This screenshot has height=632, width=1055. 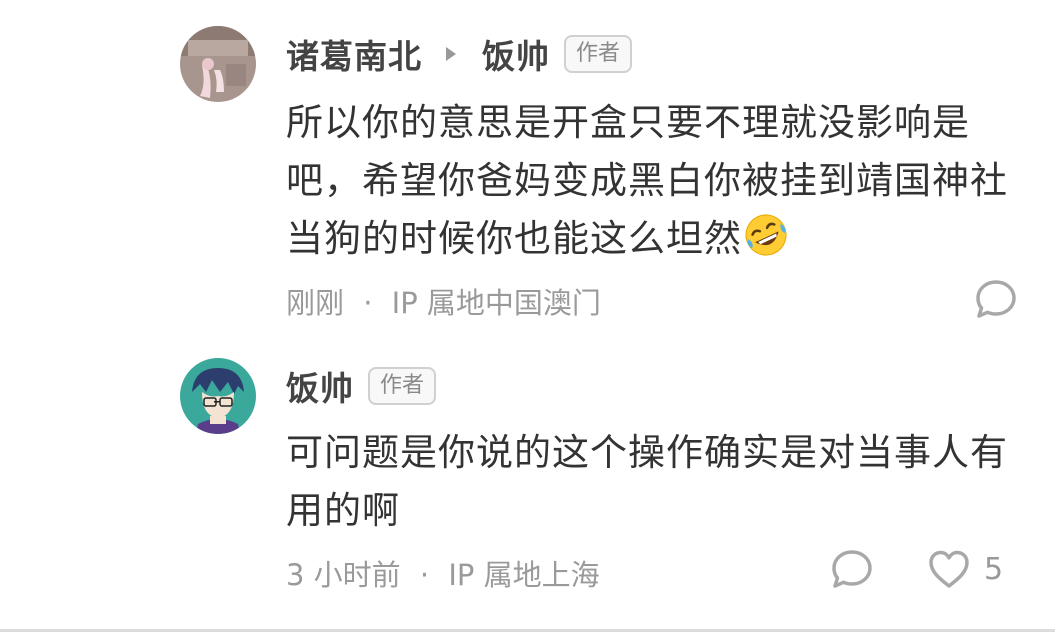 I want to click on comment-body: 可问题是你说的这个操作确实是对当事人有用的啊, so click(x=647, y=481).